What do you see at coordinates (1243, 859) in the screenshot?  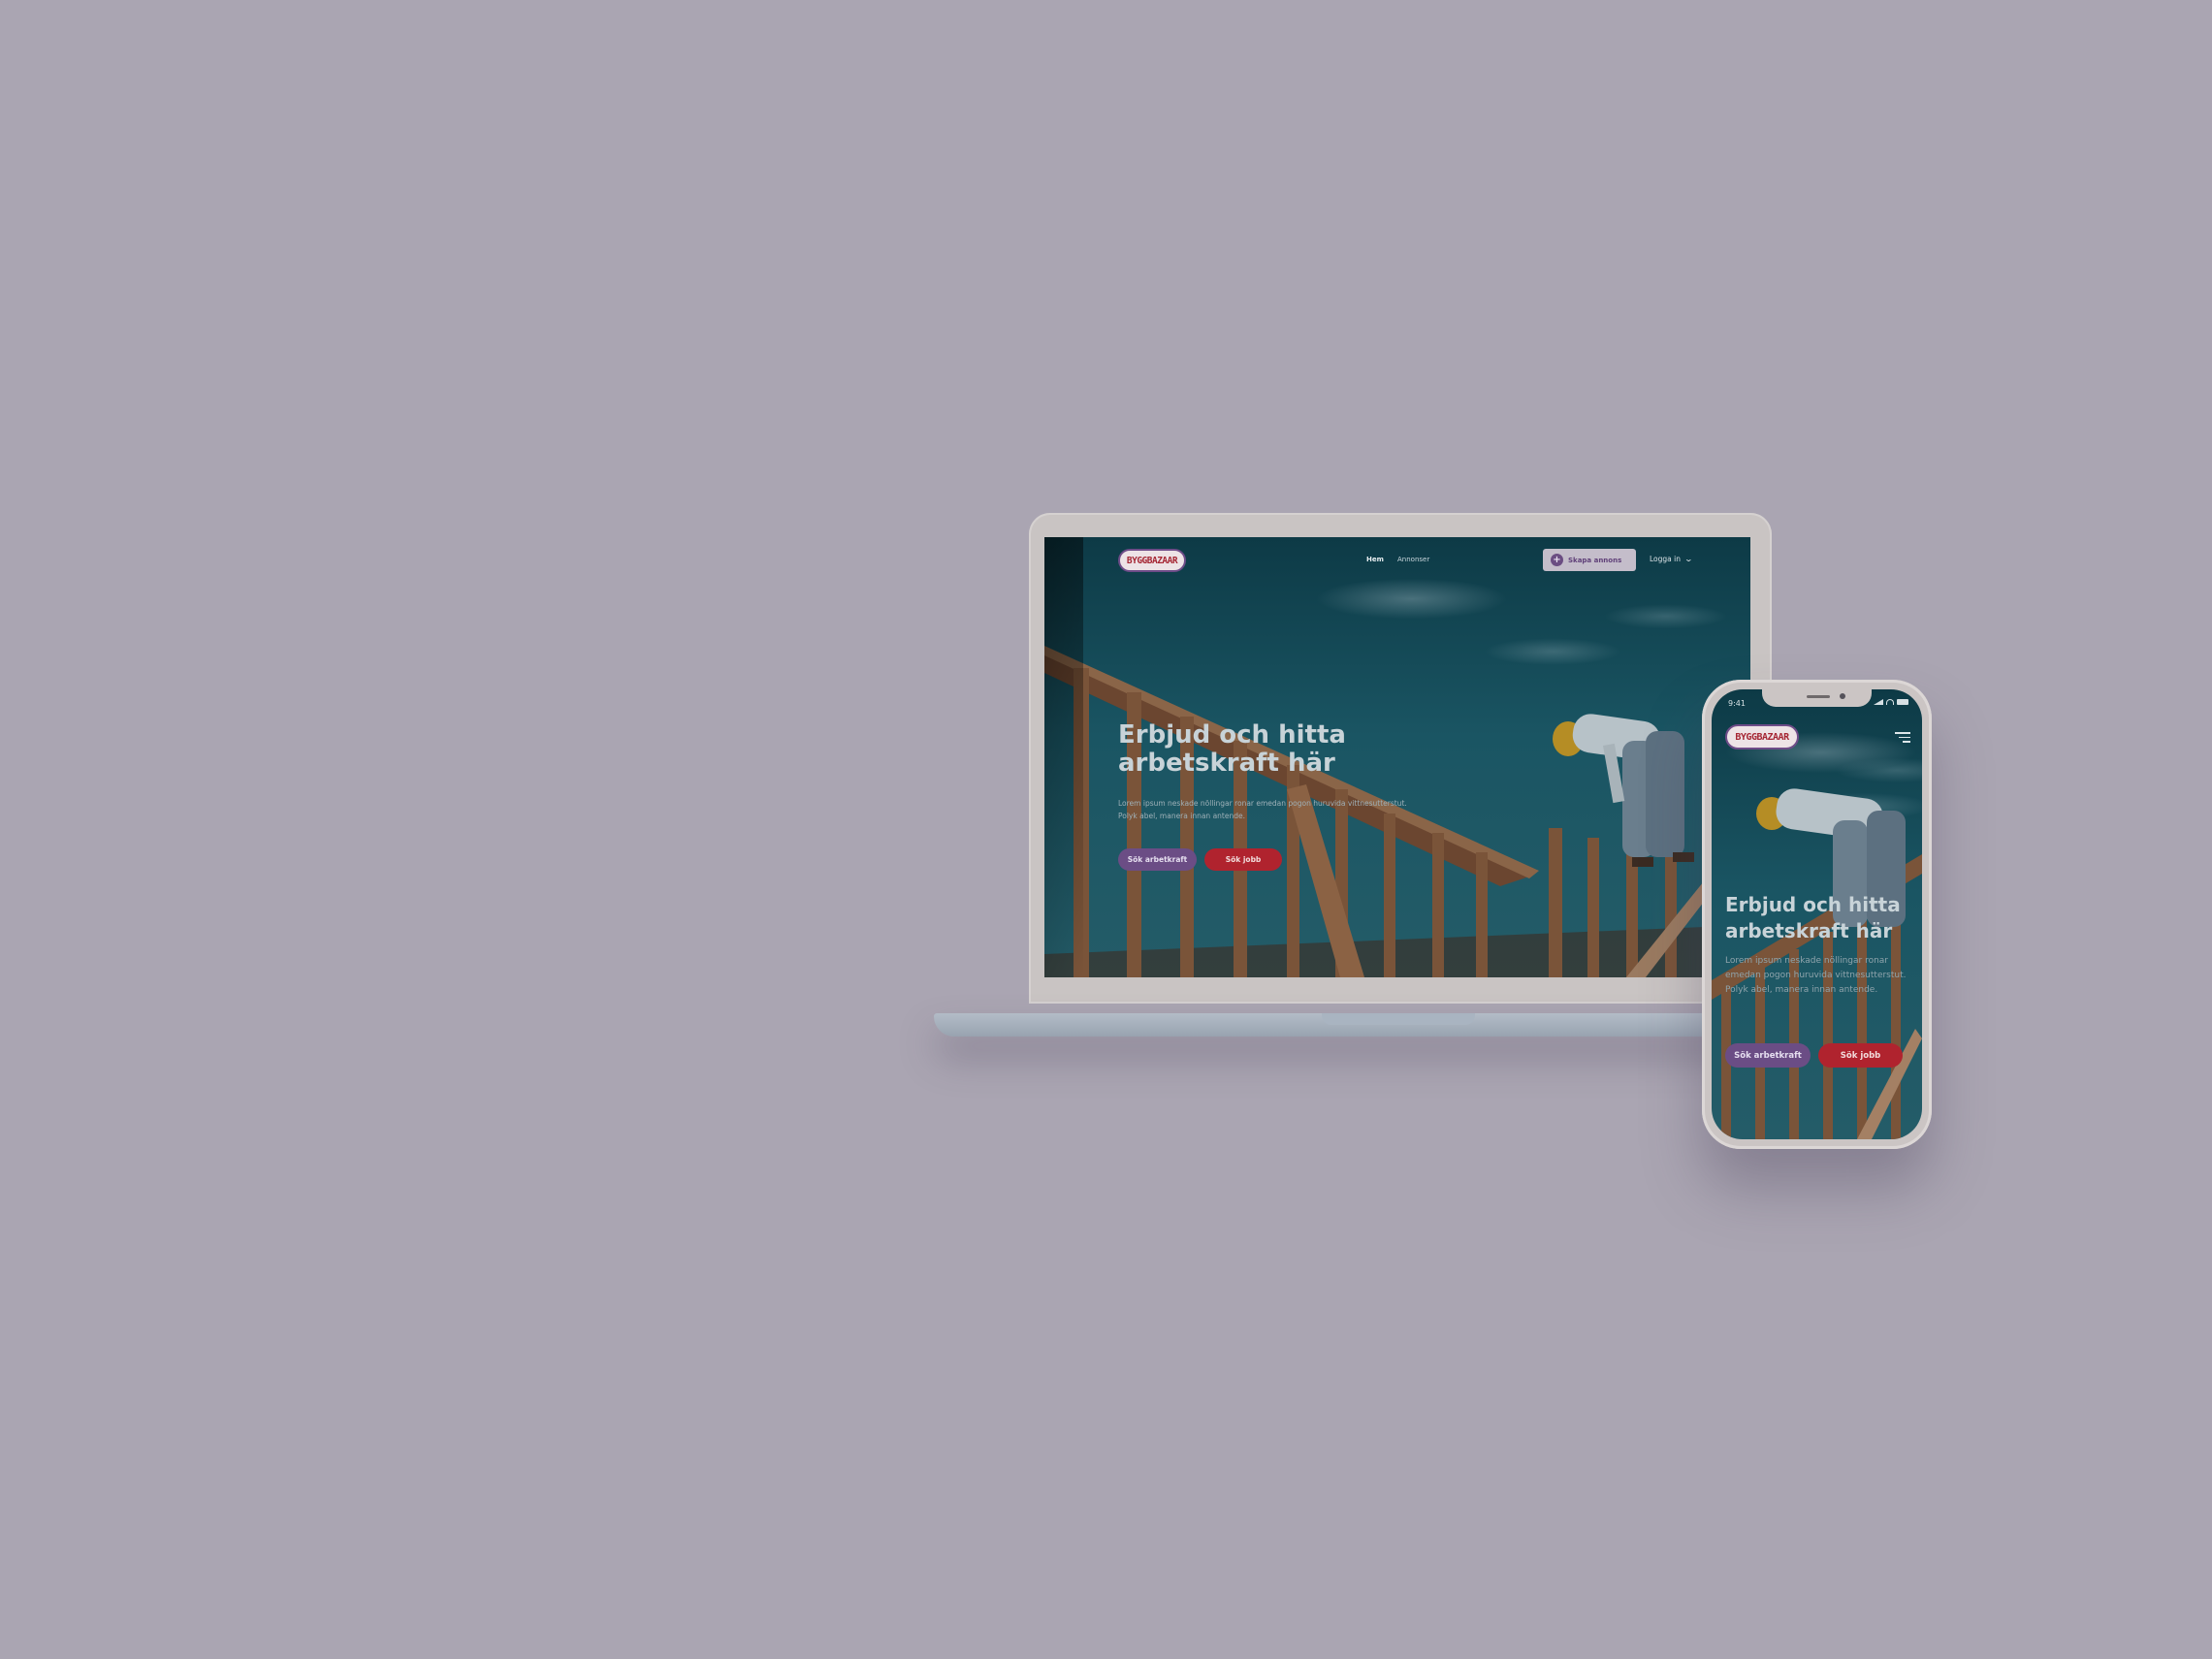 I see `search-jobs-button: Sök jobb` at bounding box center [1243, 859].